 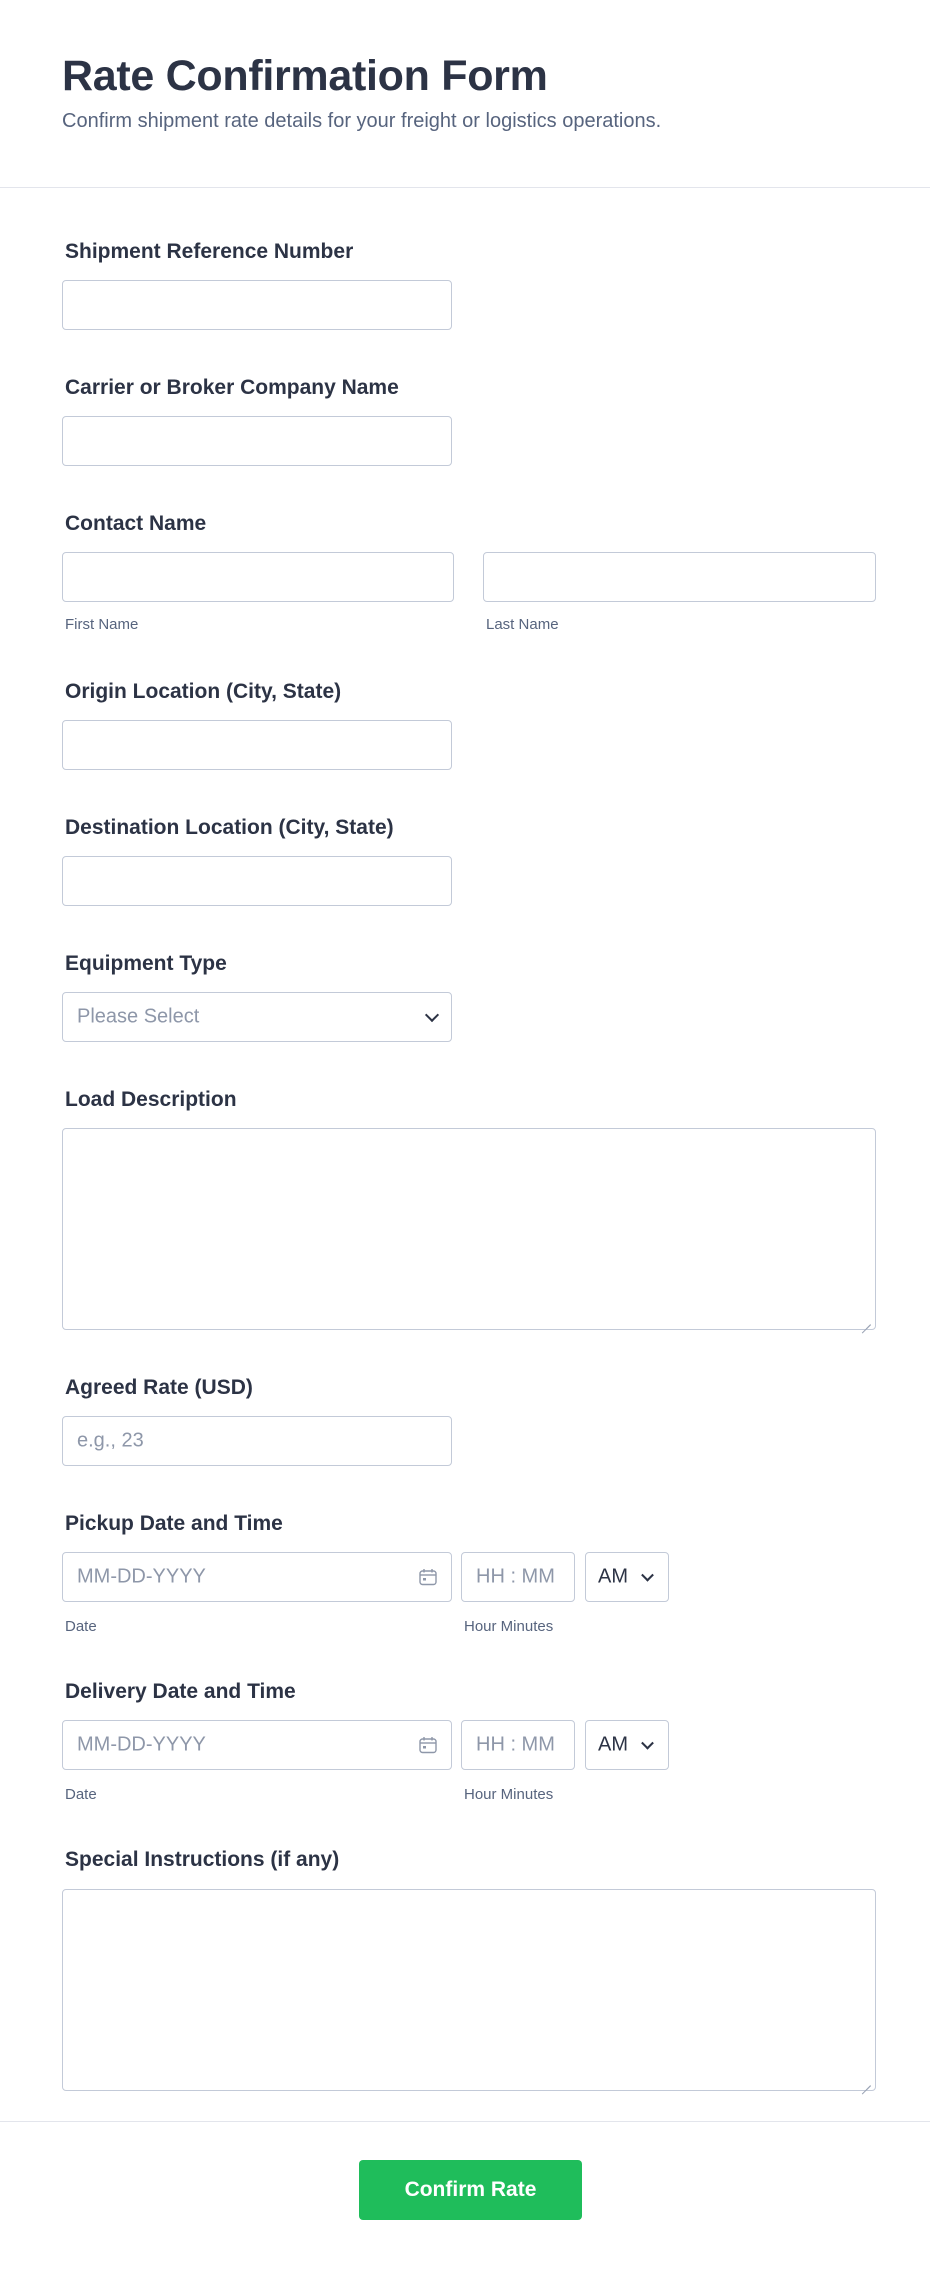 What do you see at coordinates (613, 1576) in the screenshot?
I see `pickup-ampm-value: AM` at bounding box center [613, 1576].